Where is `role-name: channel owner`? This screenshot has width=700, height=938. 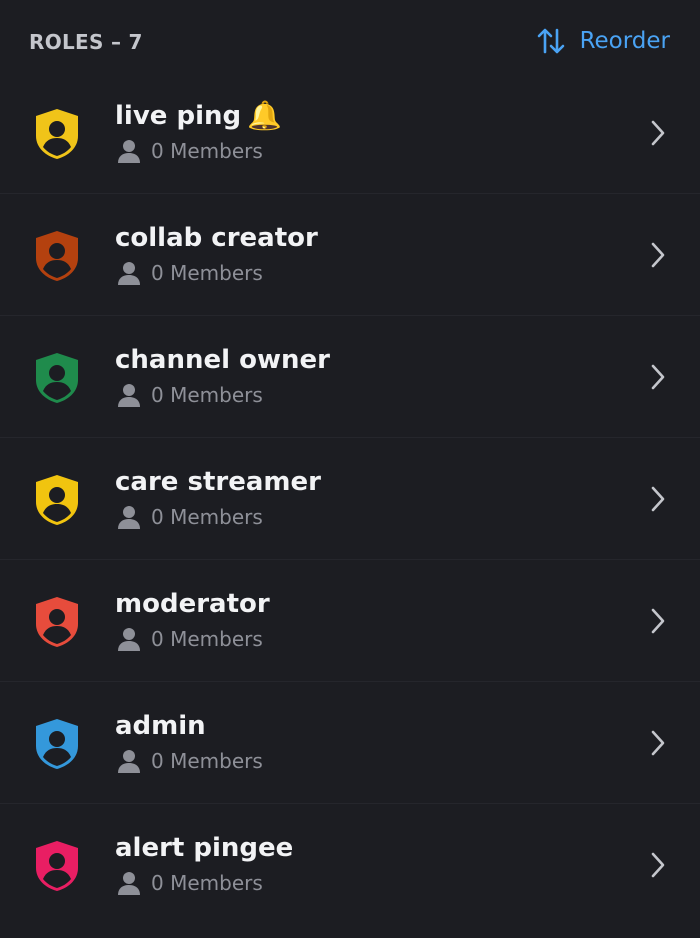 role-name: channel owner is located at coordinates (222, 360).